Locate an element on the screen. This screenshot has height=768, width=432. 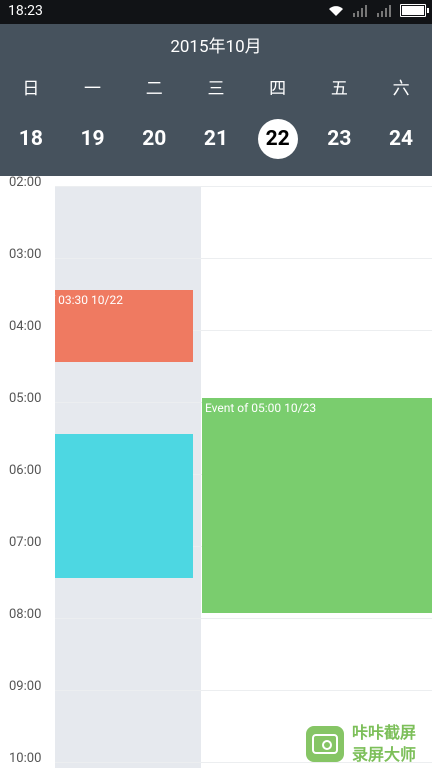
watermark-text: 咔咔截屏 录屏大师 is located at coordinates (390, 744).